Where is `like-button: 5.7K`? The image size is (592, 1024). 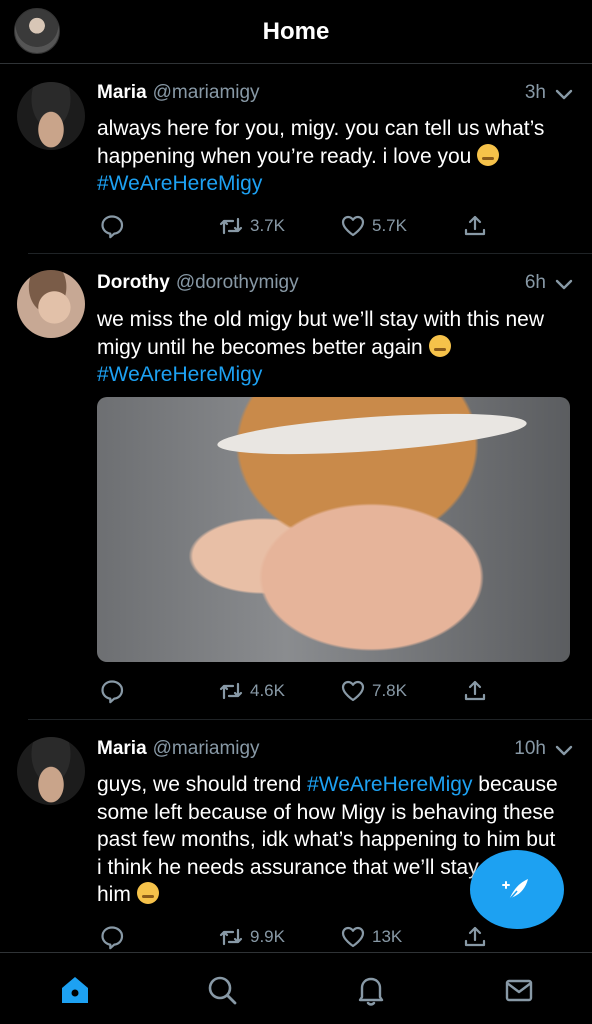
like-button: 5.7K is located at coordinates (373, 226).